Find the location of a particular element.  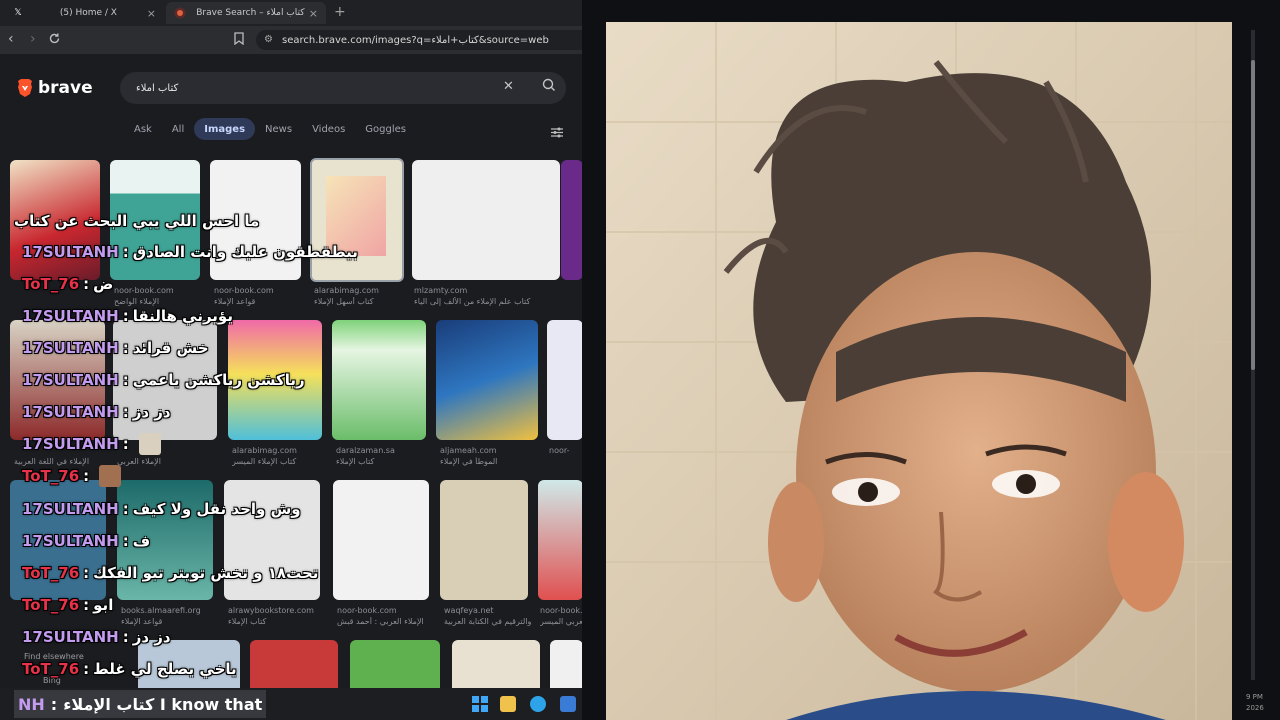

result-domain: daralzaman.sa is located at coordinates (365, 450).